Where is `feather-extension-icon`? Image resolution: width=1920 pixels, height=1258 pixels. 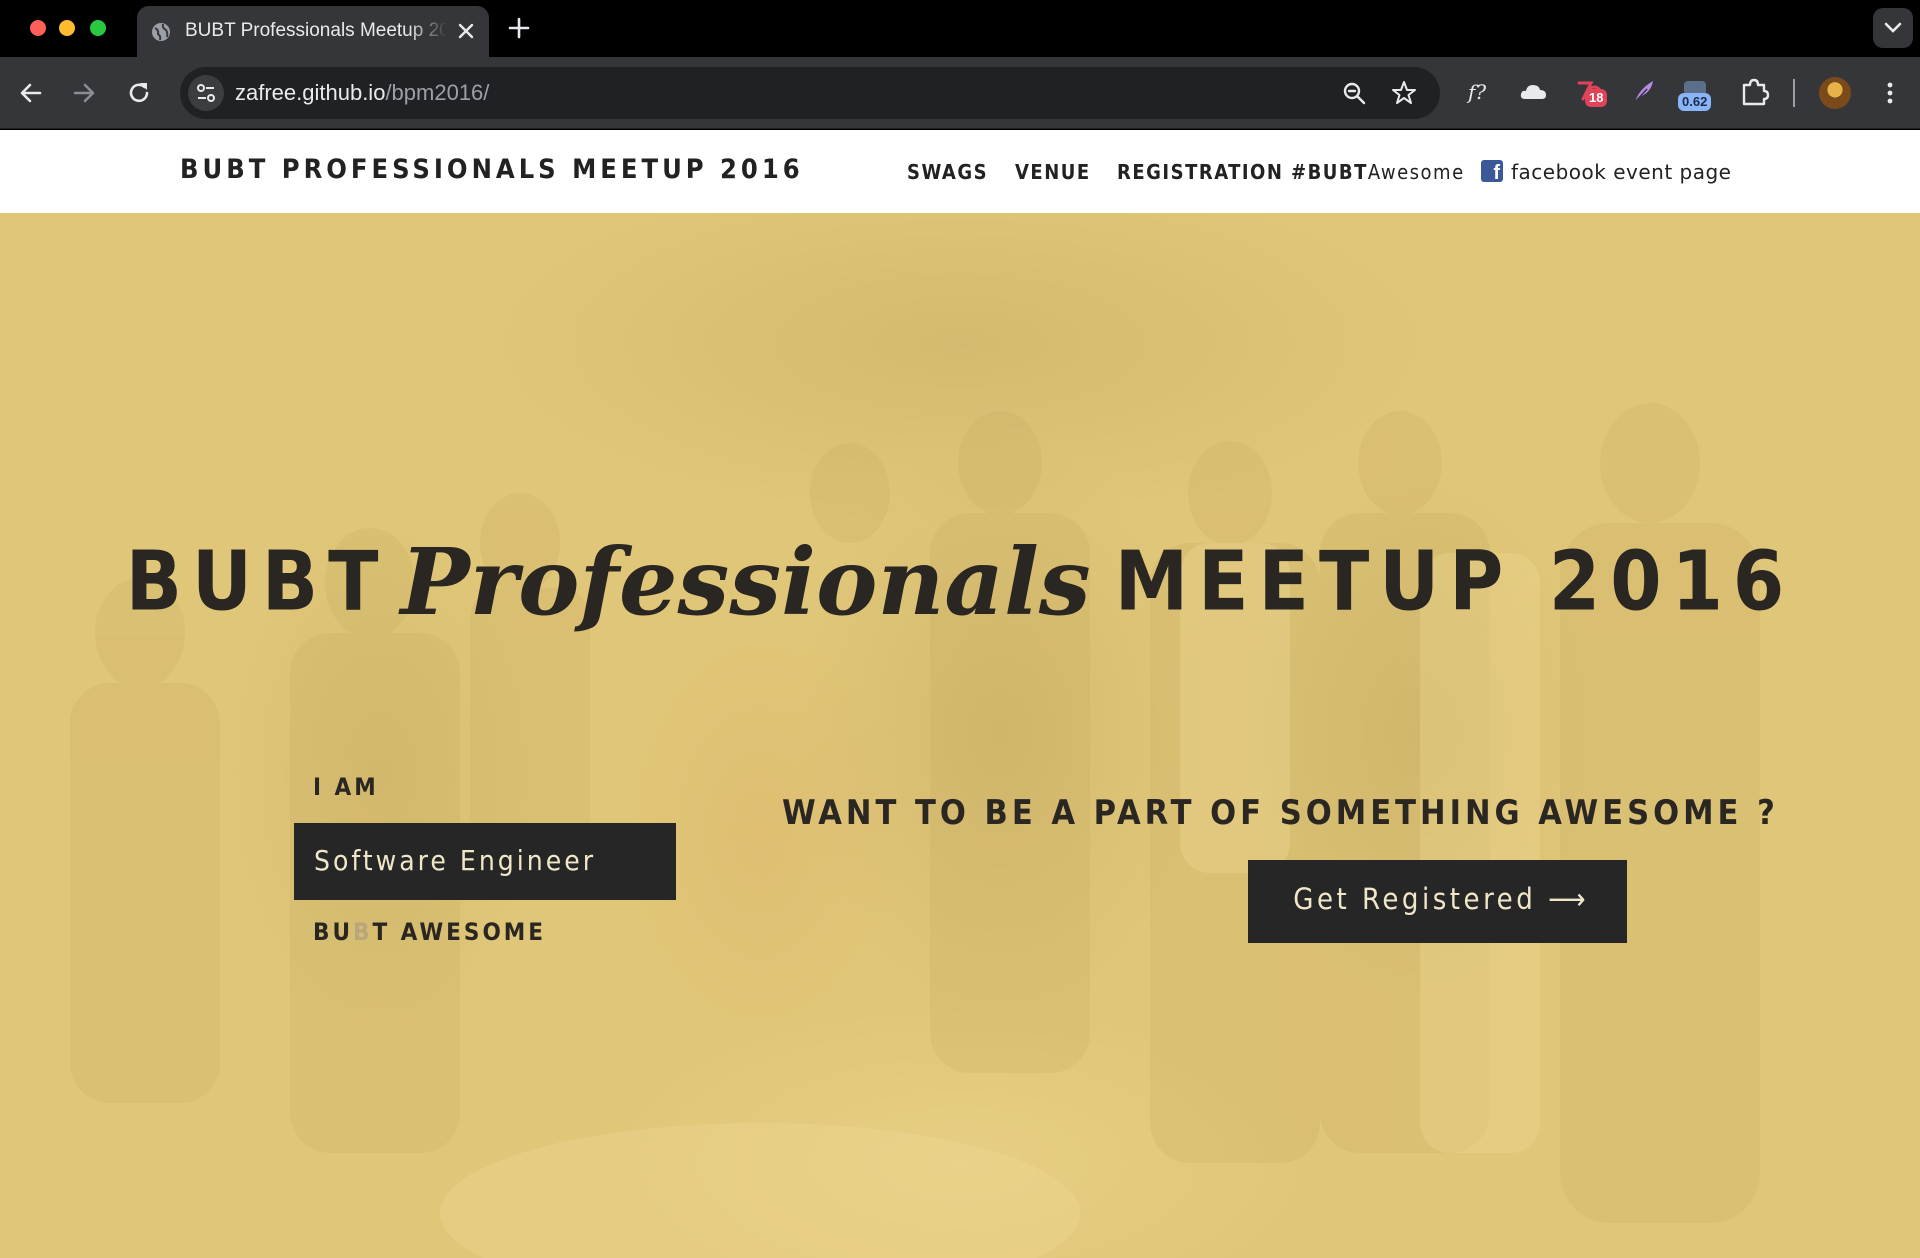 feather-extension-icon is located at coordinates (1644, 92).